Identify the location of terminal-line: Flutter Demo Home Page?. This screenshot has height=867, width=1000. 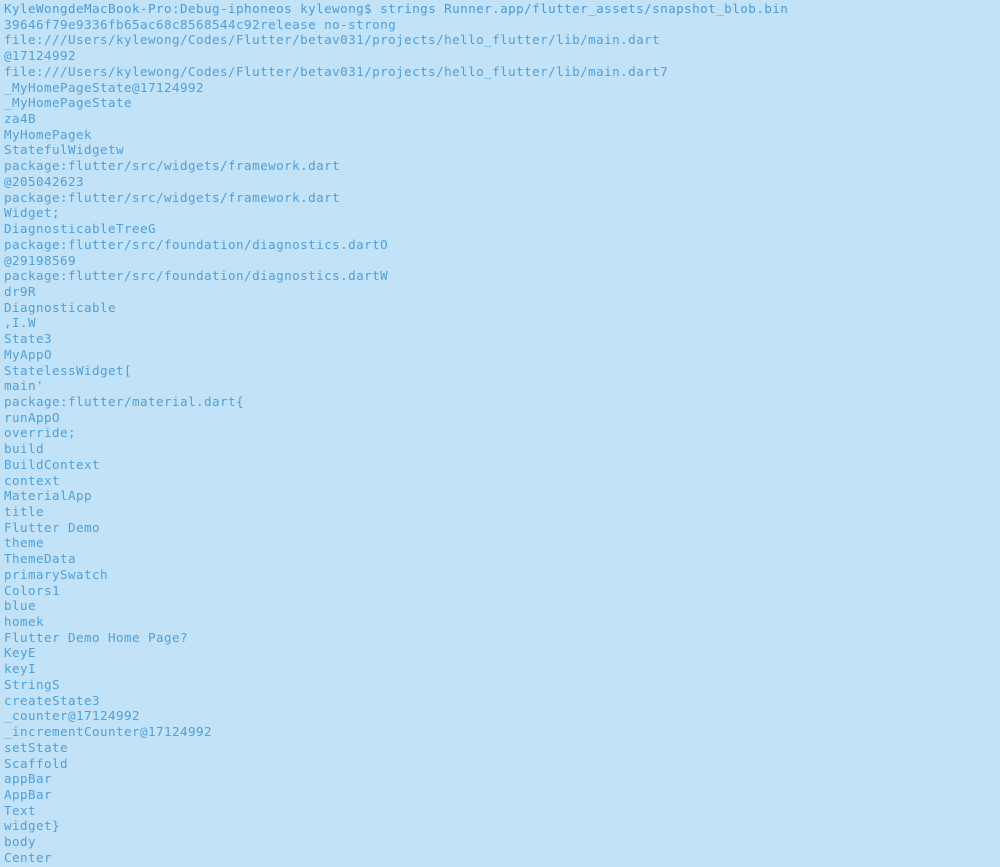
(96, 637).